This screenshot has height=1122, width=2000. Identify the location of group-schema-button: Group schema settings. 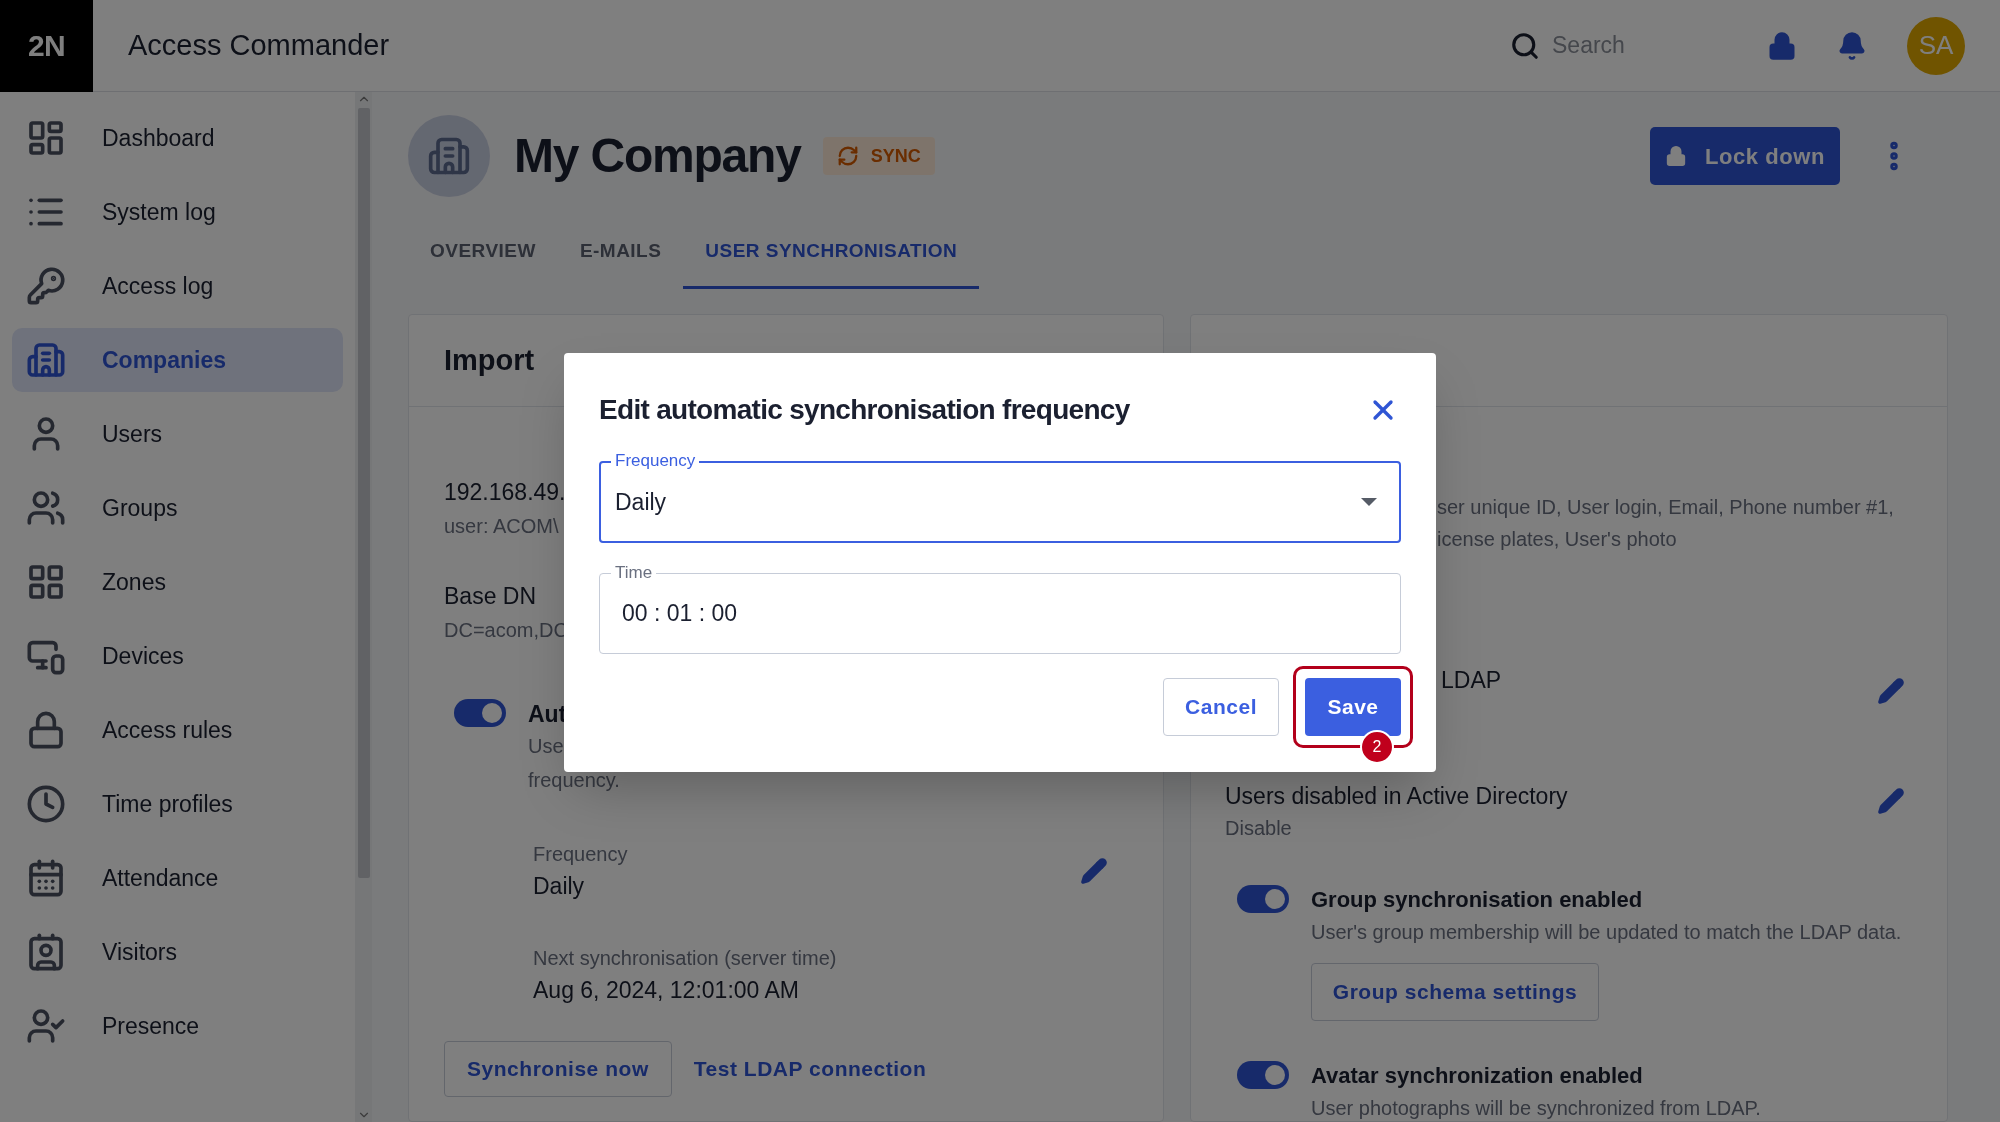
(1455, 992).